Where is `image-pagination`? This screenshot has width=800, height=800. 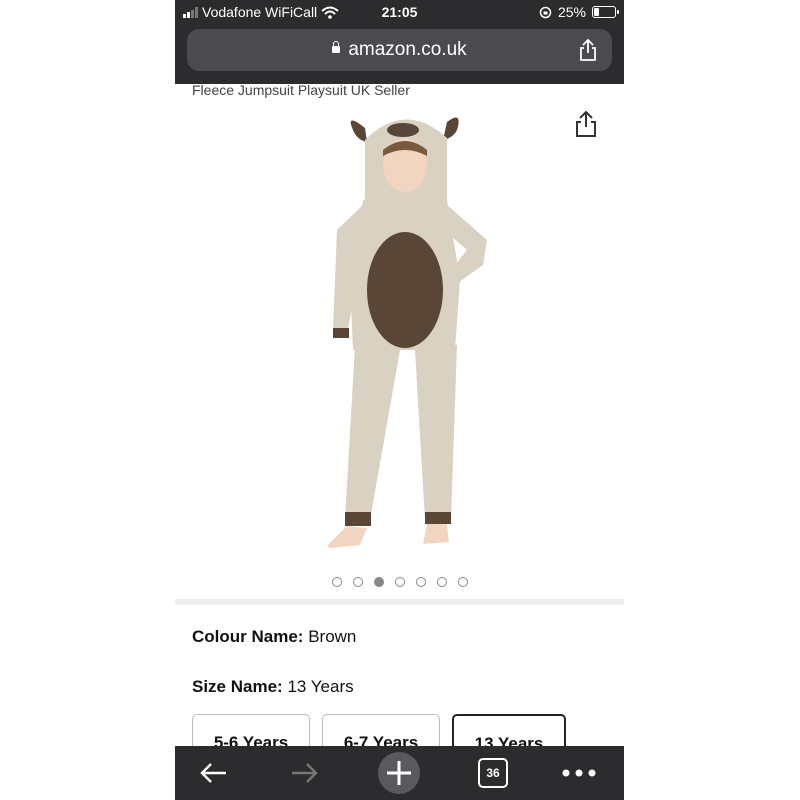 image-pagination is located at coordinates (399, 582).